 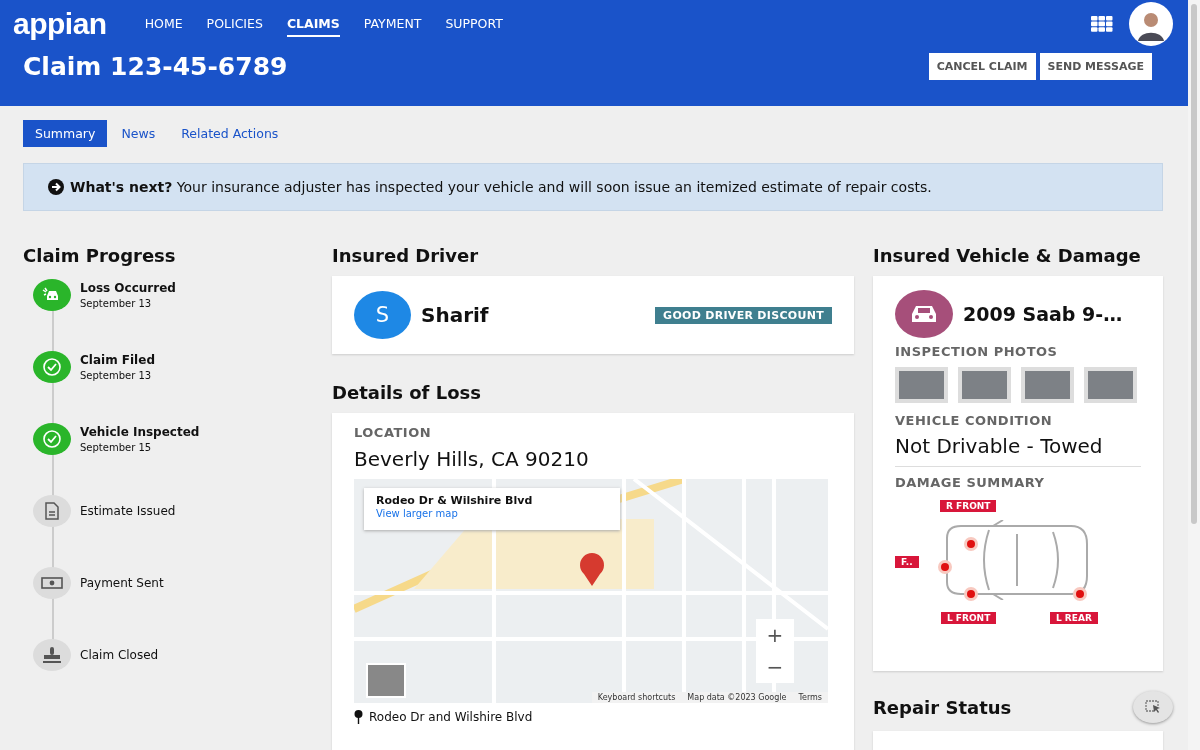 What do you see at coordinates (313, 24) in the screenshot?
I see `nav-link: CLAIMS` at bounding box center [313, 24].